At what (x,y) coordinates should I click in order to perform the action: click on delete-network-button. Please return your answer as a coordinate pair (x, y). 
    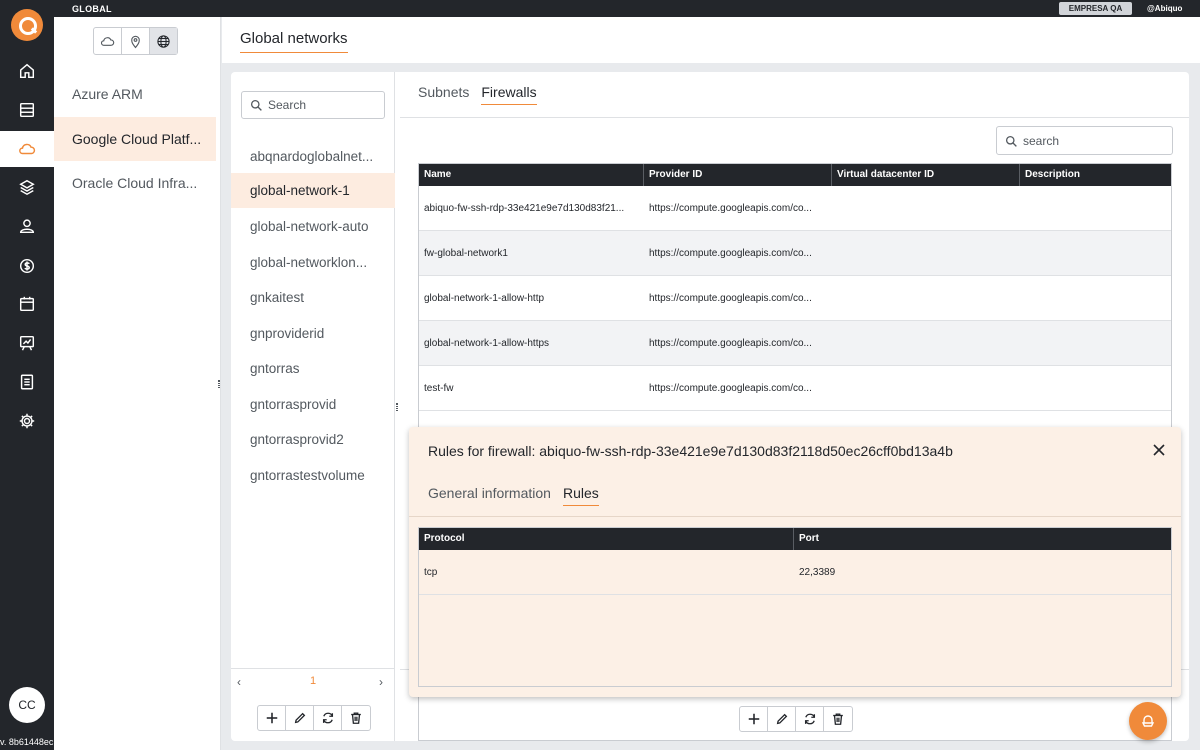
    Looking at the image, I should click on (356, 718).